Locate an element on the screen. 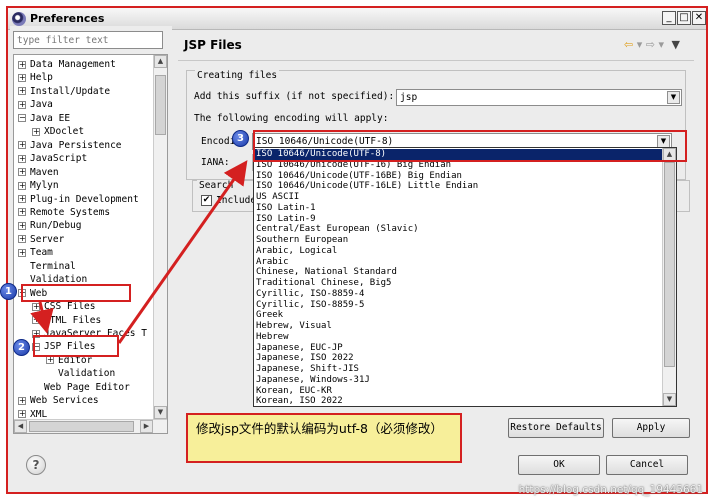  encoding-option: Southern European is located at coordinates (458, 240).